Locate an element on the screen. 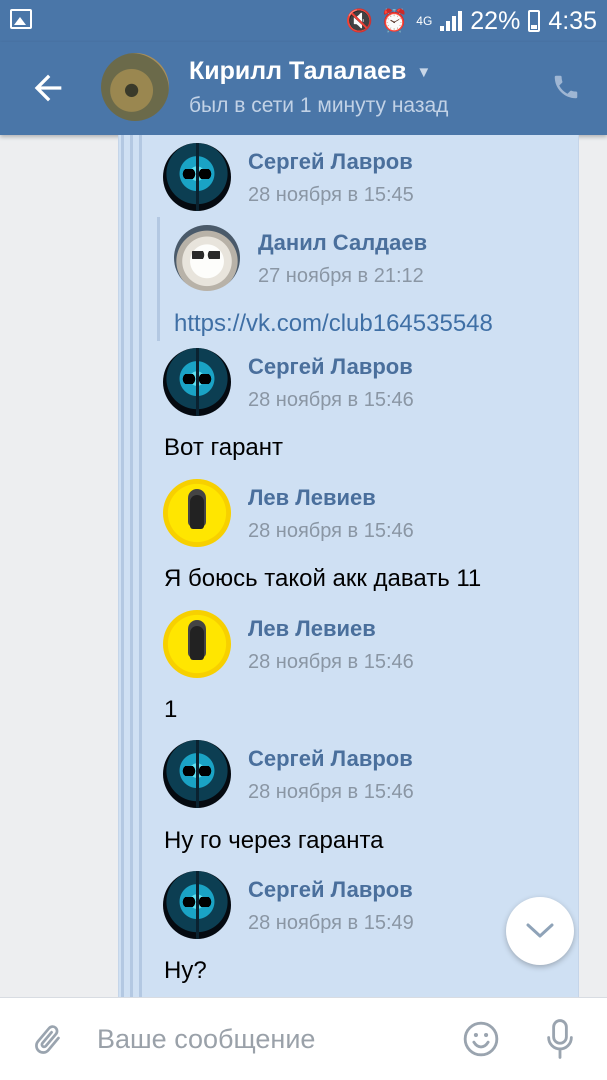  gallery-notification-icon is located at coordinates (21, 19).